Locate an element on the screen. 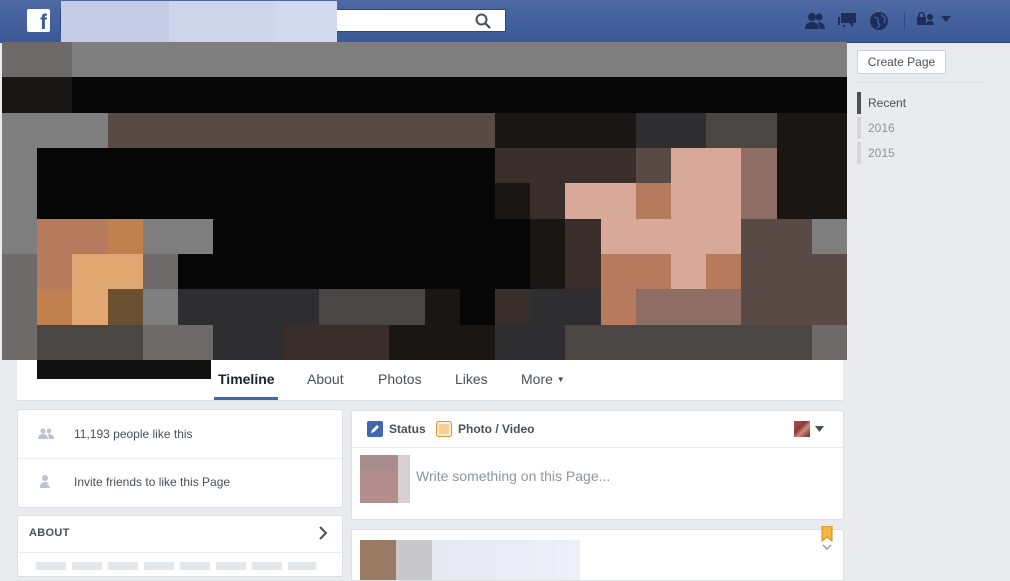 Image resolution: width=1010 pixels, height=581 pixels. tab-timeline: Timeline is located at coordinates (246, 379).